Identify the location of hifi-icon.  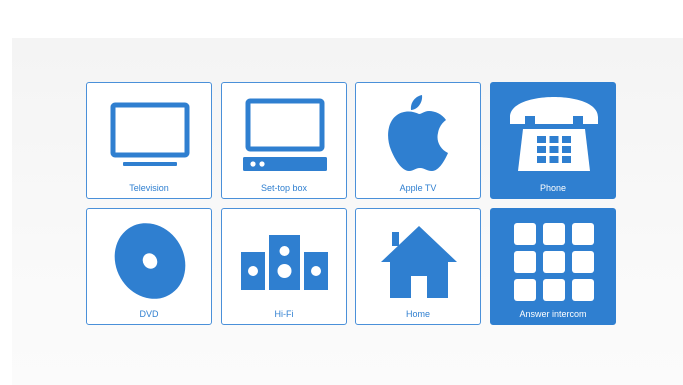
(285, 259).